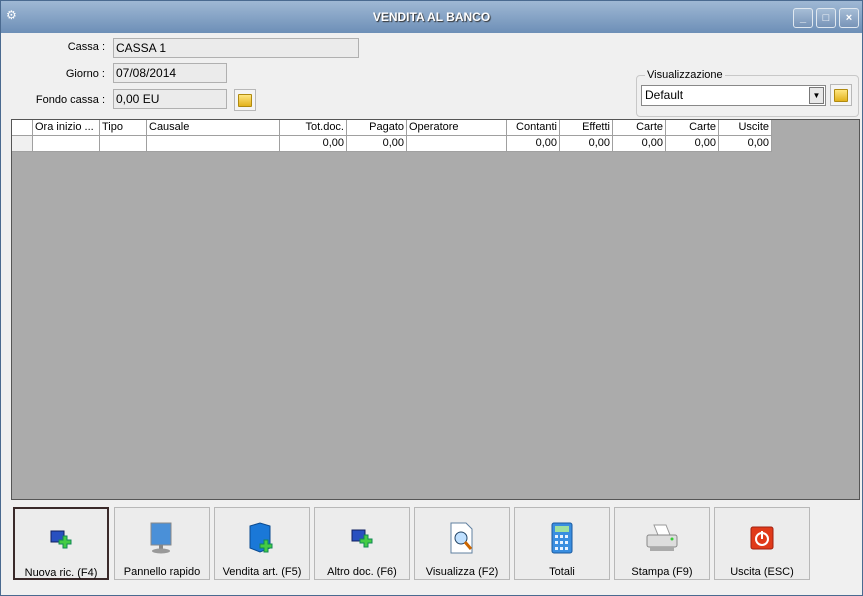 Image resolution: width=863 pixels, height=596 pixels. Describe the element at coordinates (662, 538) in the screenshot. I see `printer-icon` at that location.